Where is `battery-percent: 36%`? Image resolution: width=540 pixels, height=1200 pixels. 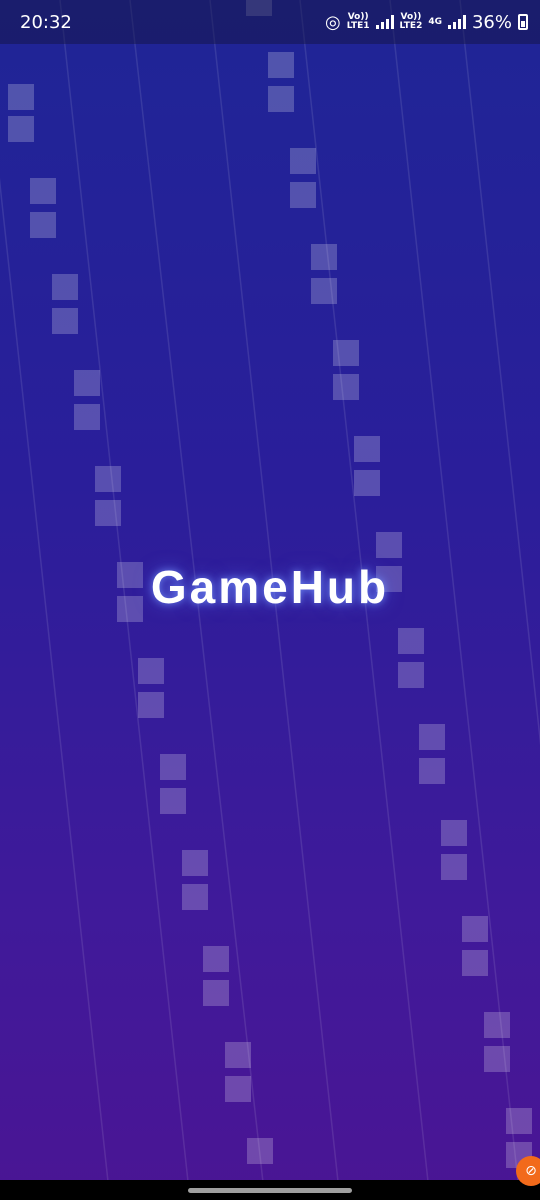 battery-percent: 36% is located at coordinates (491, 22).